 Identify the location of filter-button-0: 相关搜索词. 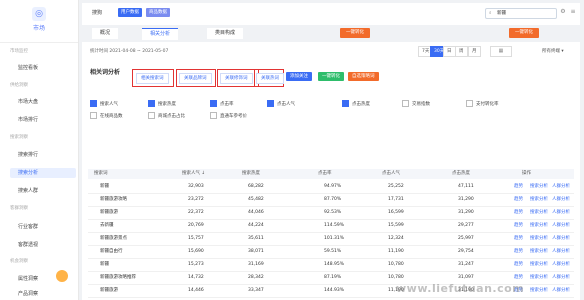
(152, 78).